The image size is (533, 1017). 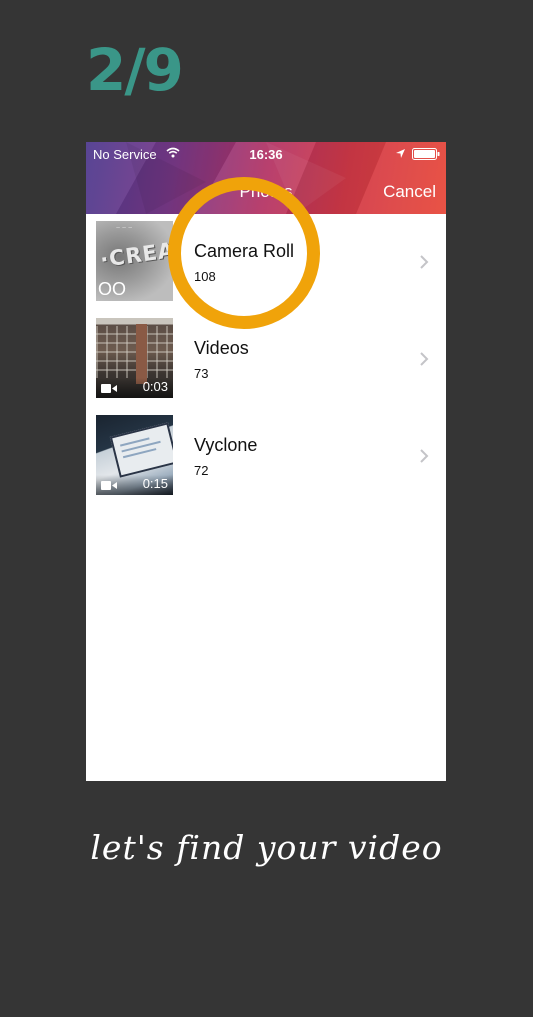 I want to click on video-duration: 0:03, so click(x=155, y=386).